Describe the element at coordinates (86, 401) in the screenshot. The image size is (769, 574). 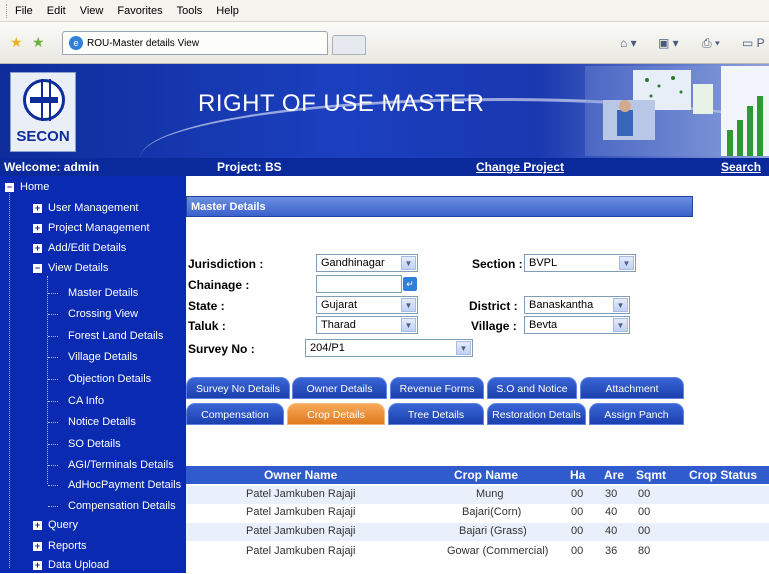
I see `sidebar-subitem-ca-info: CA Info` at that location.